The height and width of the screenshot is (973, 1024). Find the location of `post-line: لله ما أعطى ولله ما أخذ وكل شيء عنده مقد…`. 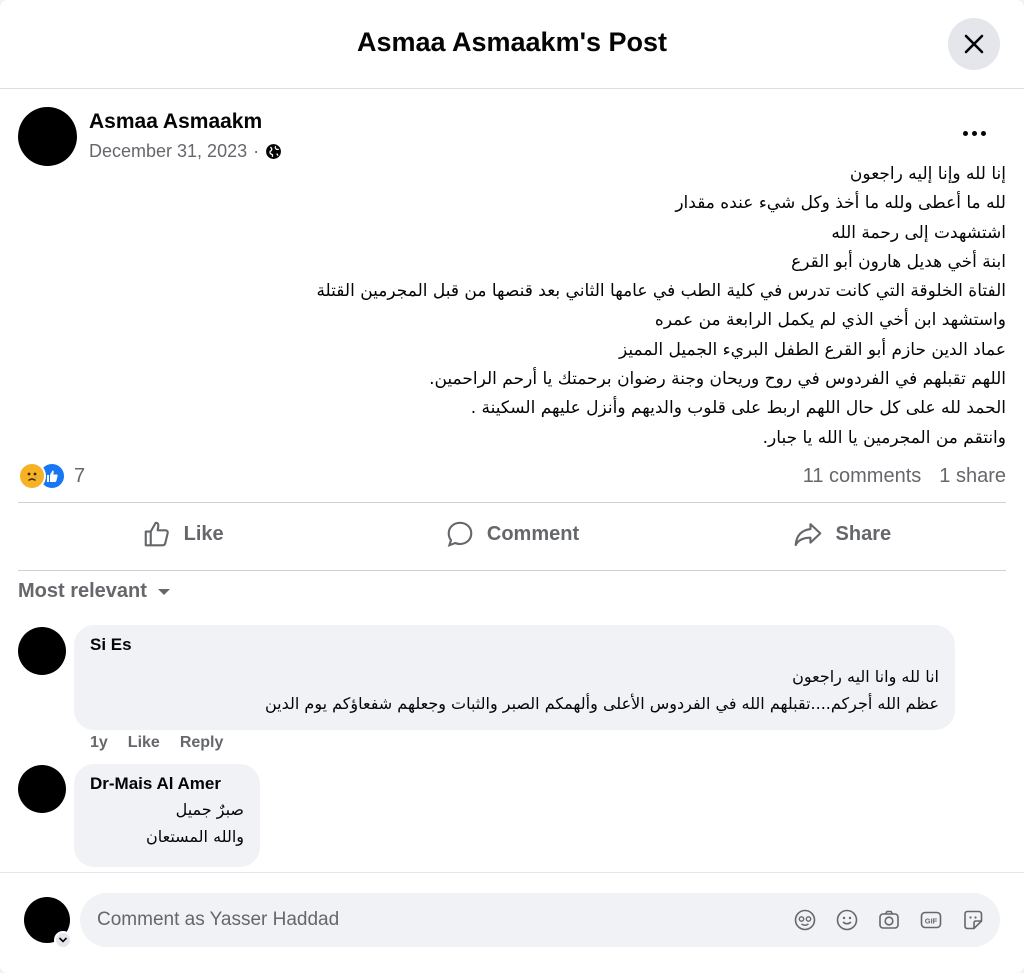

post-line: لله ما أعطى ولله ما أخذ وكل شيء عنده مقد… is located at coordinates (840, 203).